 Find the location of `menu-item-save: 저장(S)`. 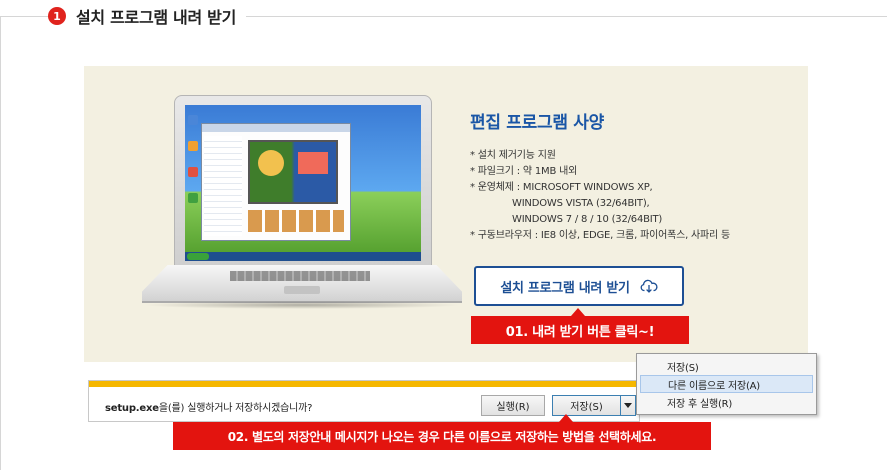

menu-item-save: 저장(S) is located at coordinates (726, 366).